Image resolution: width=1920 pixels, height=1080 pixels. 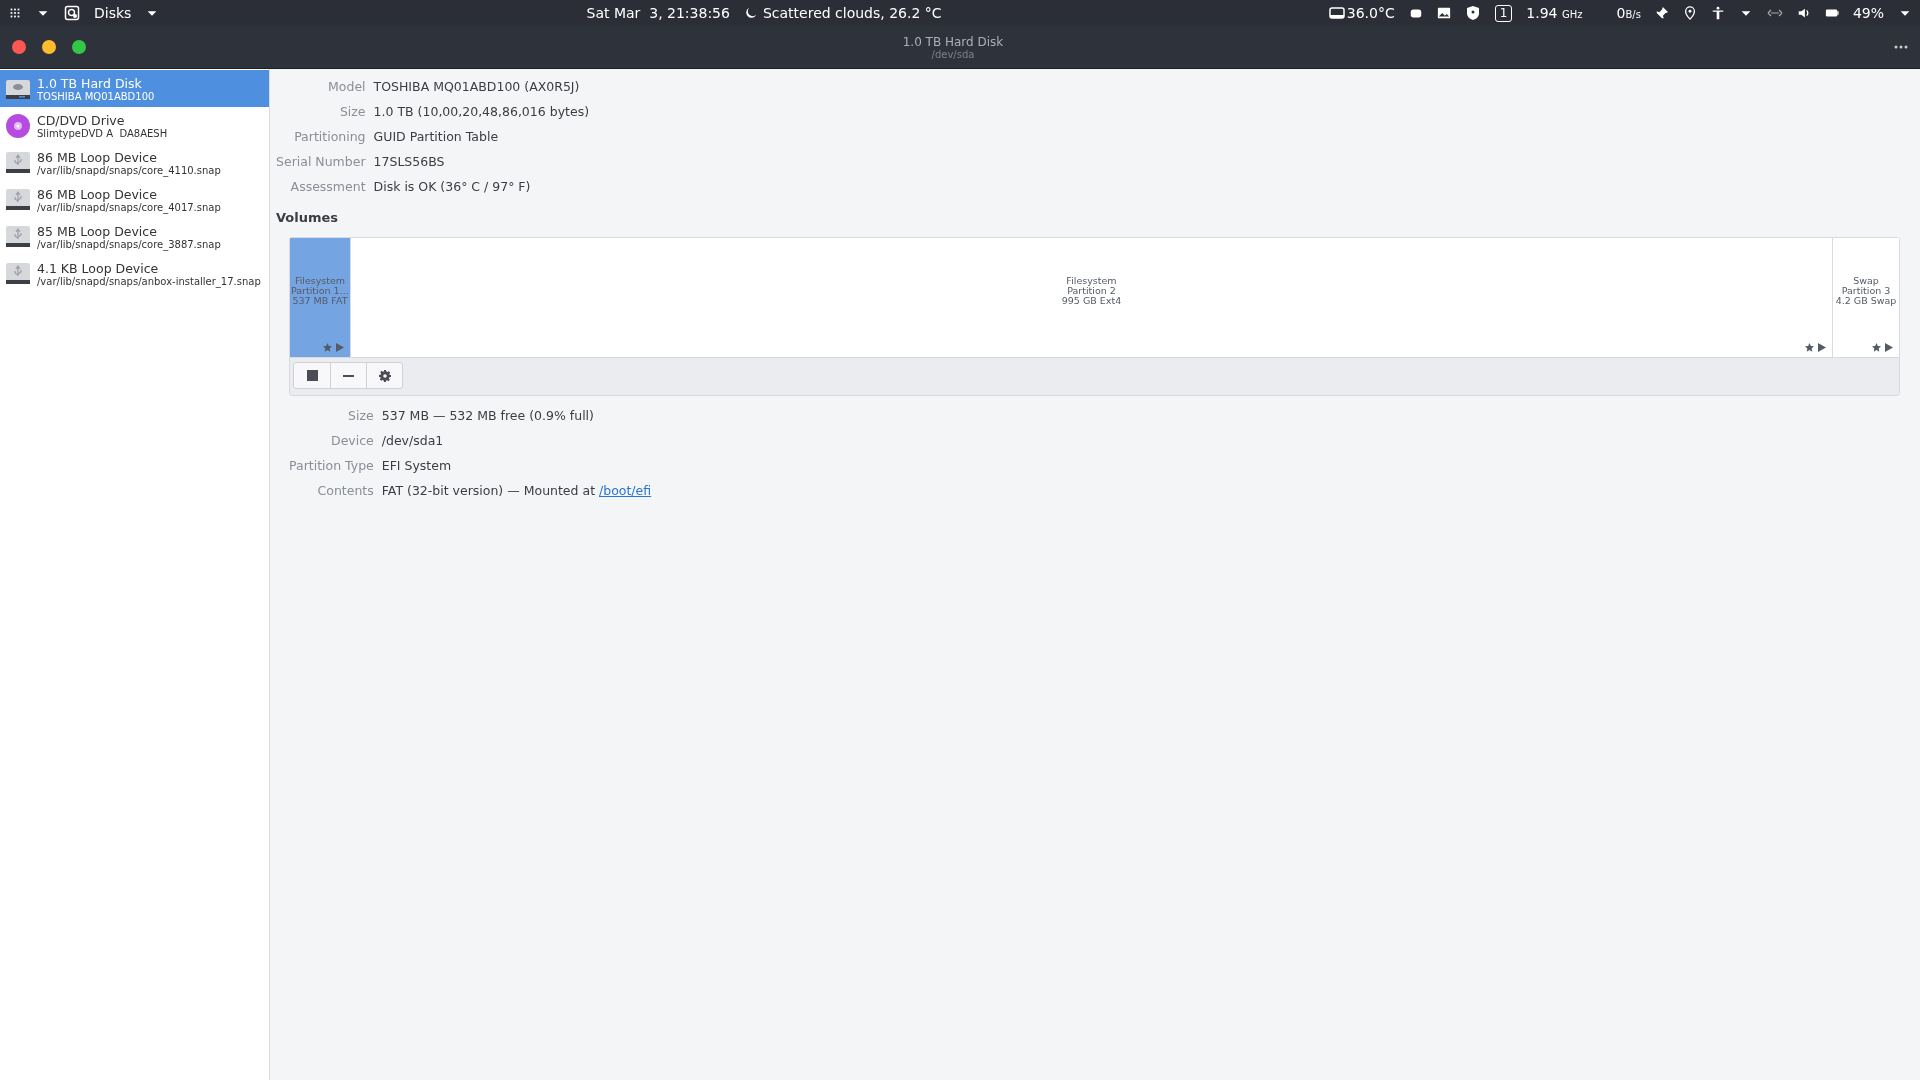 I want to click on field-value: TOSHIBA MQ01ABD100 (AX0R5J), so click(x=477, y=87).